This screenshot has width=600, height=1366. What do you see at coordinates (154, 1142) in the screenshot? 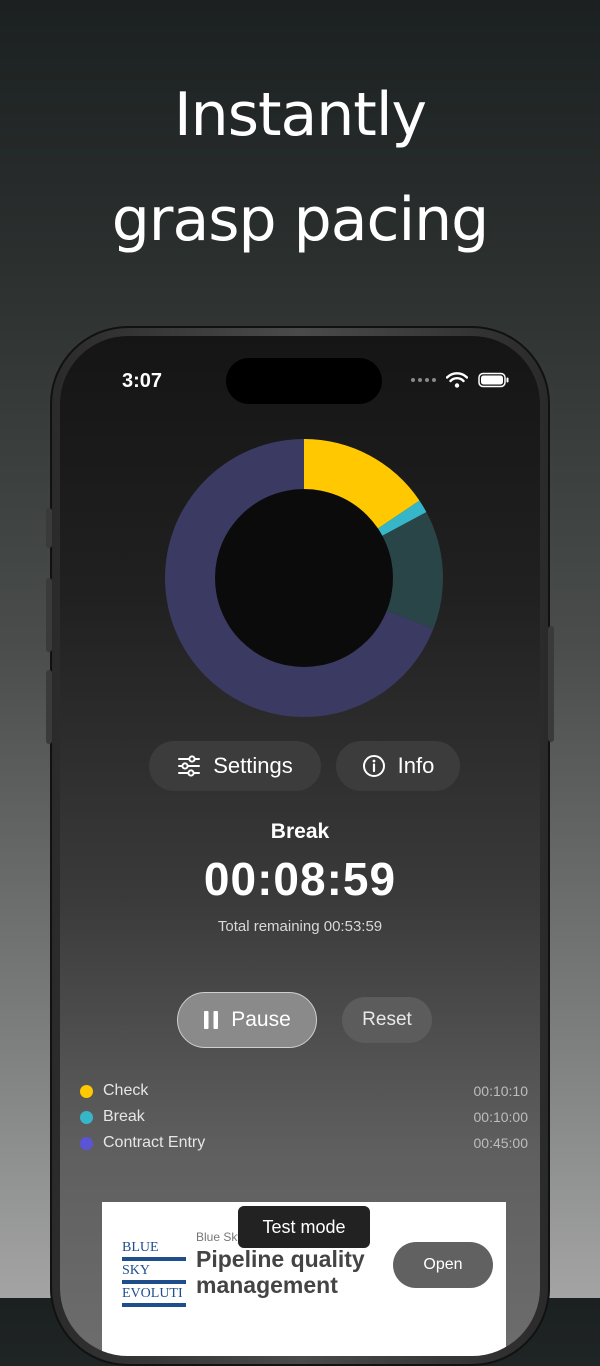
I see `legend-label: Contract Entry` at bounding box center [154, 1142].